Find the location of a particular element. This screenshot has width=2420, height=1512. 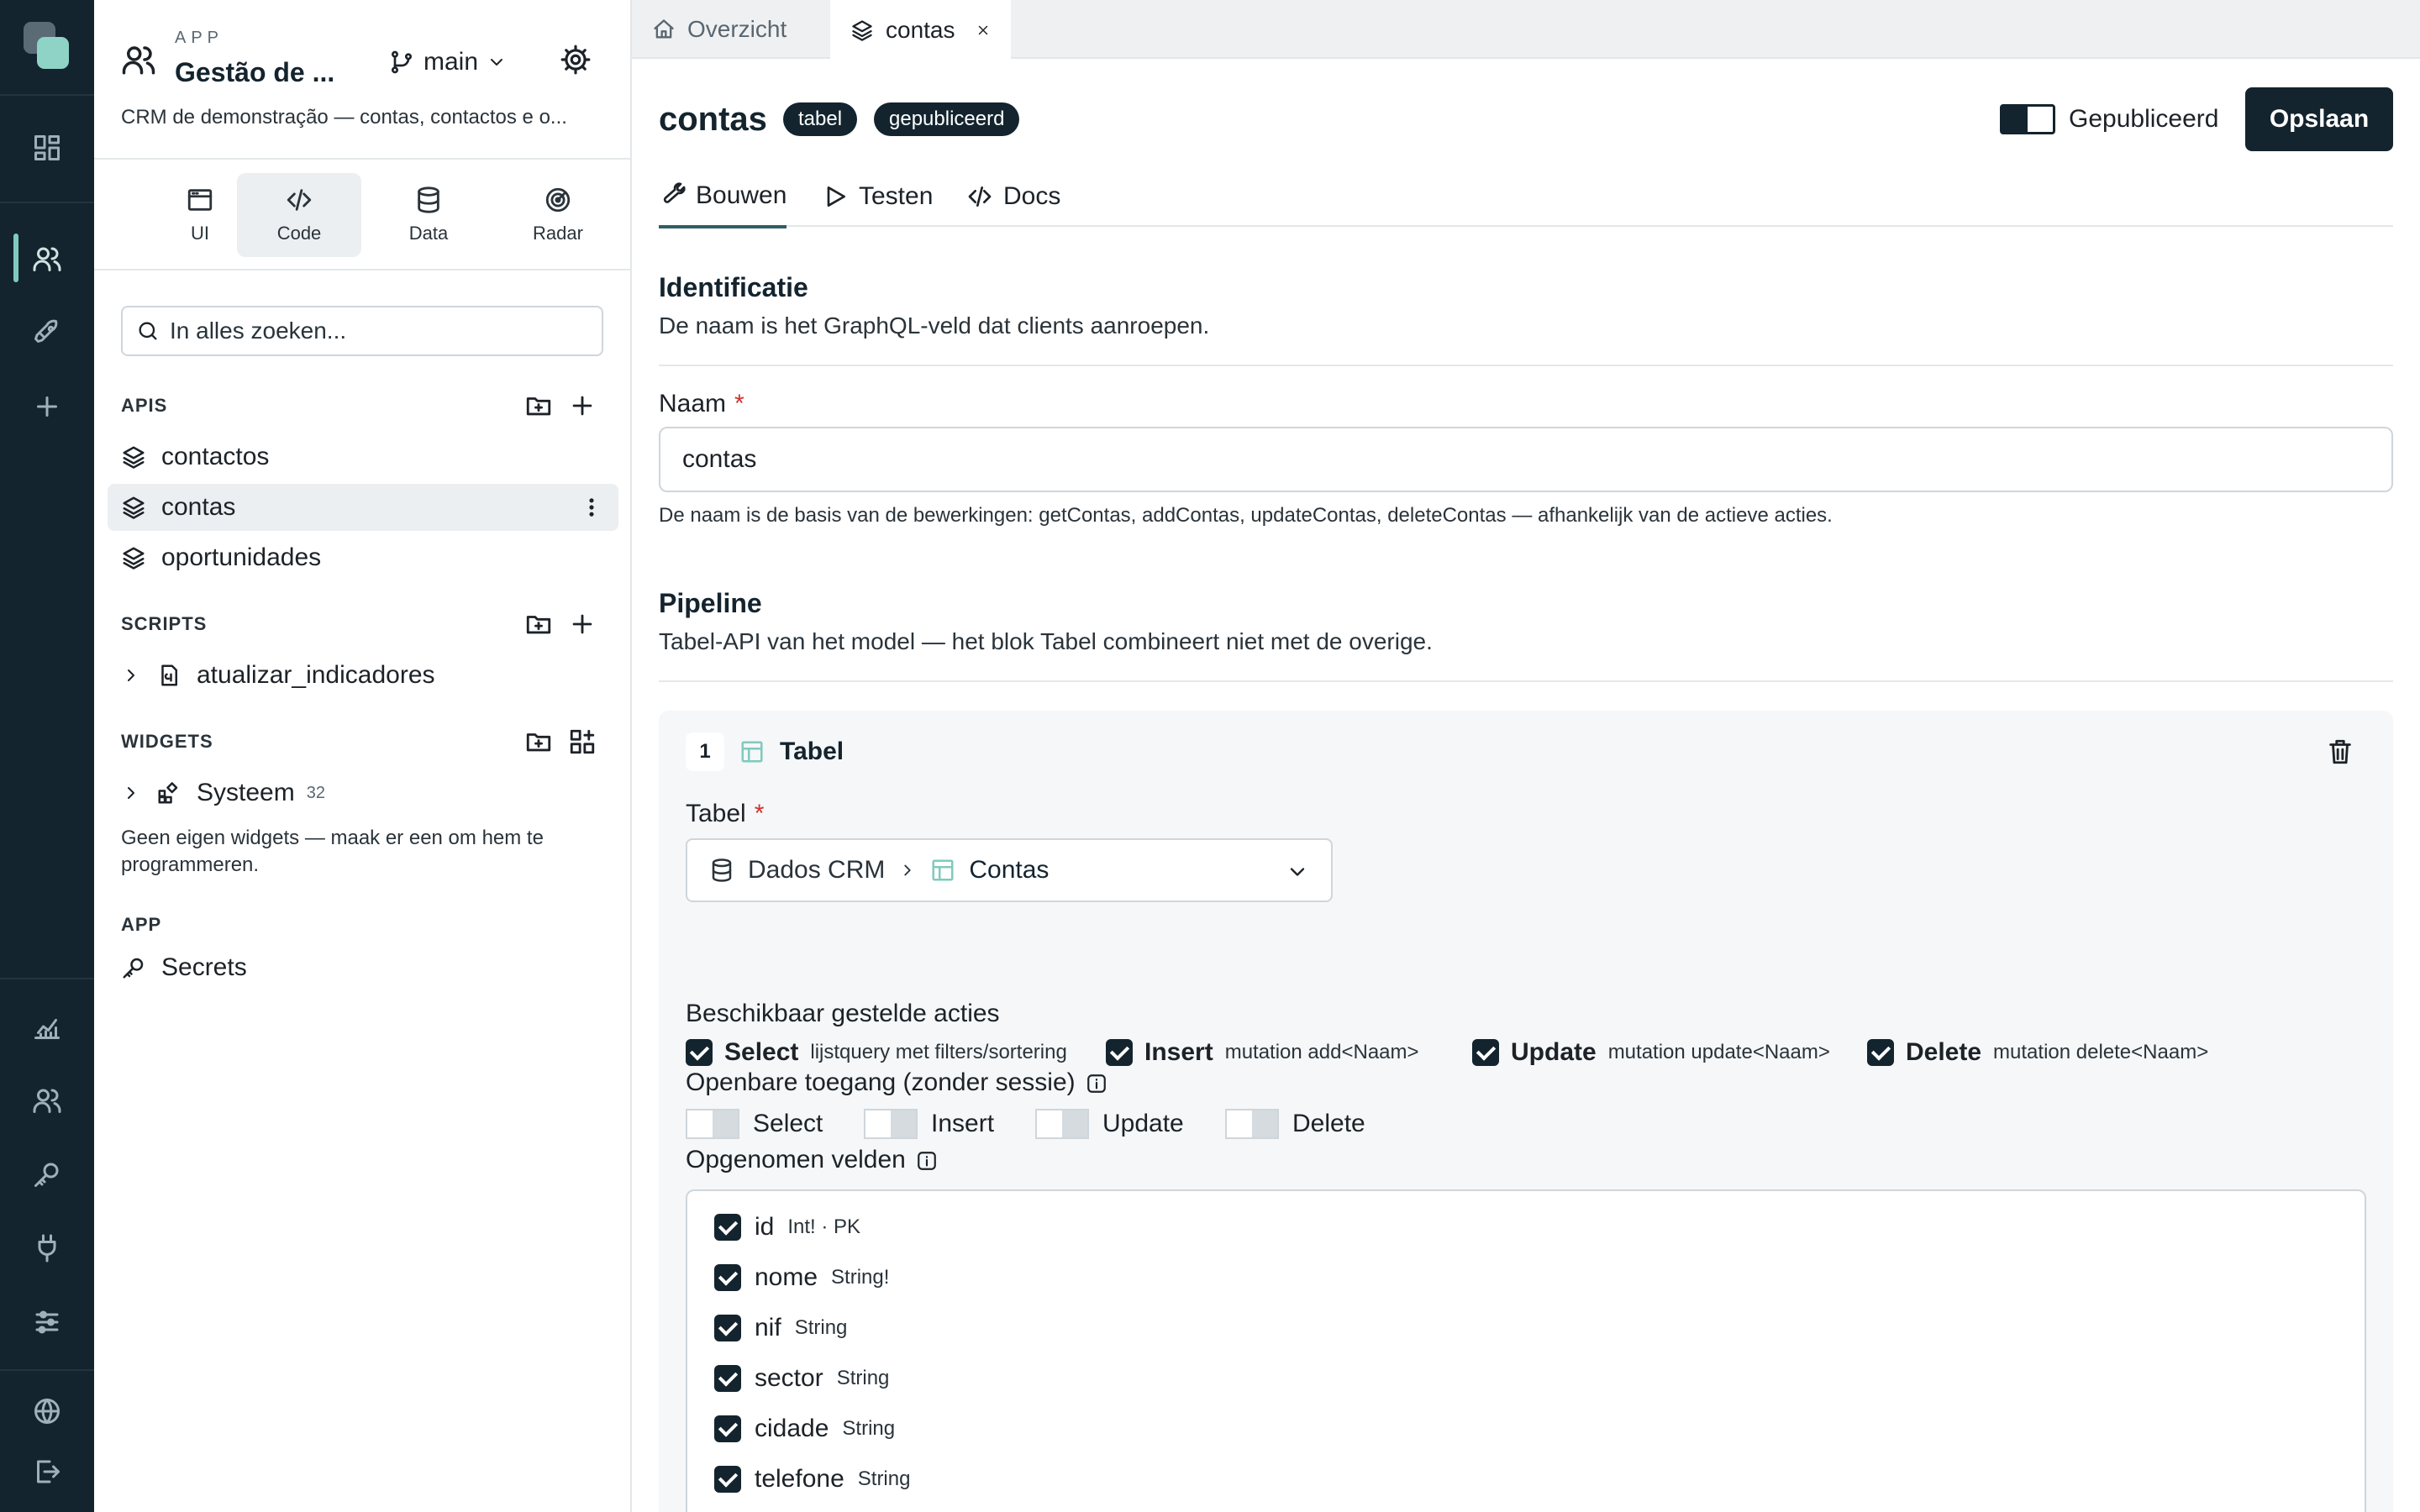

field-row: sector String is located at coordinates (801, 1378).